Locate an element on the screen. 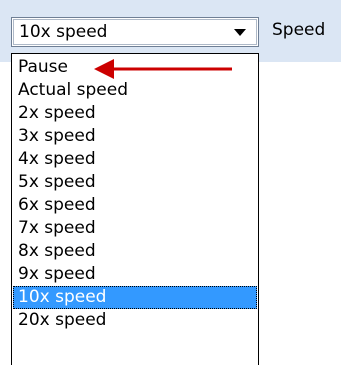  combobox-value: 10x speed is located at coordinates (63, 32).